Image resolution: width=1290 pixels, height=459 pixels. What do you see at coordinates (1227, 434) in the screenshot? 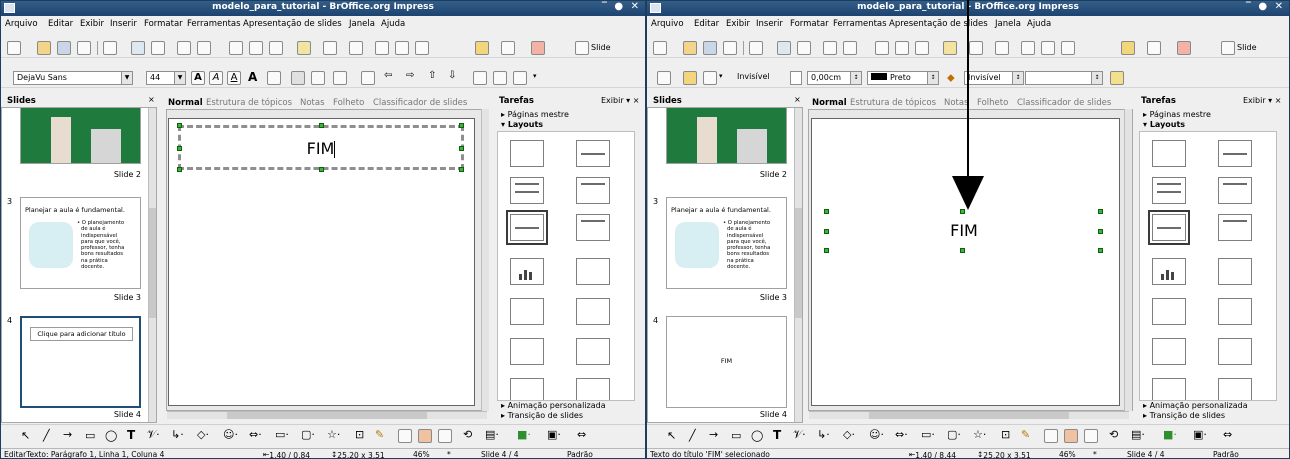
I see `toggle-extrusion-icon: ⇔` at bounding box center [1227, 434].